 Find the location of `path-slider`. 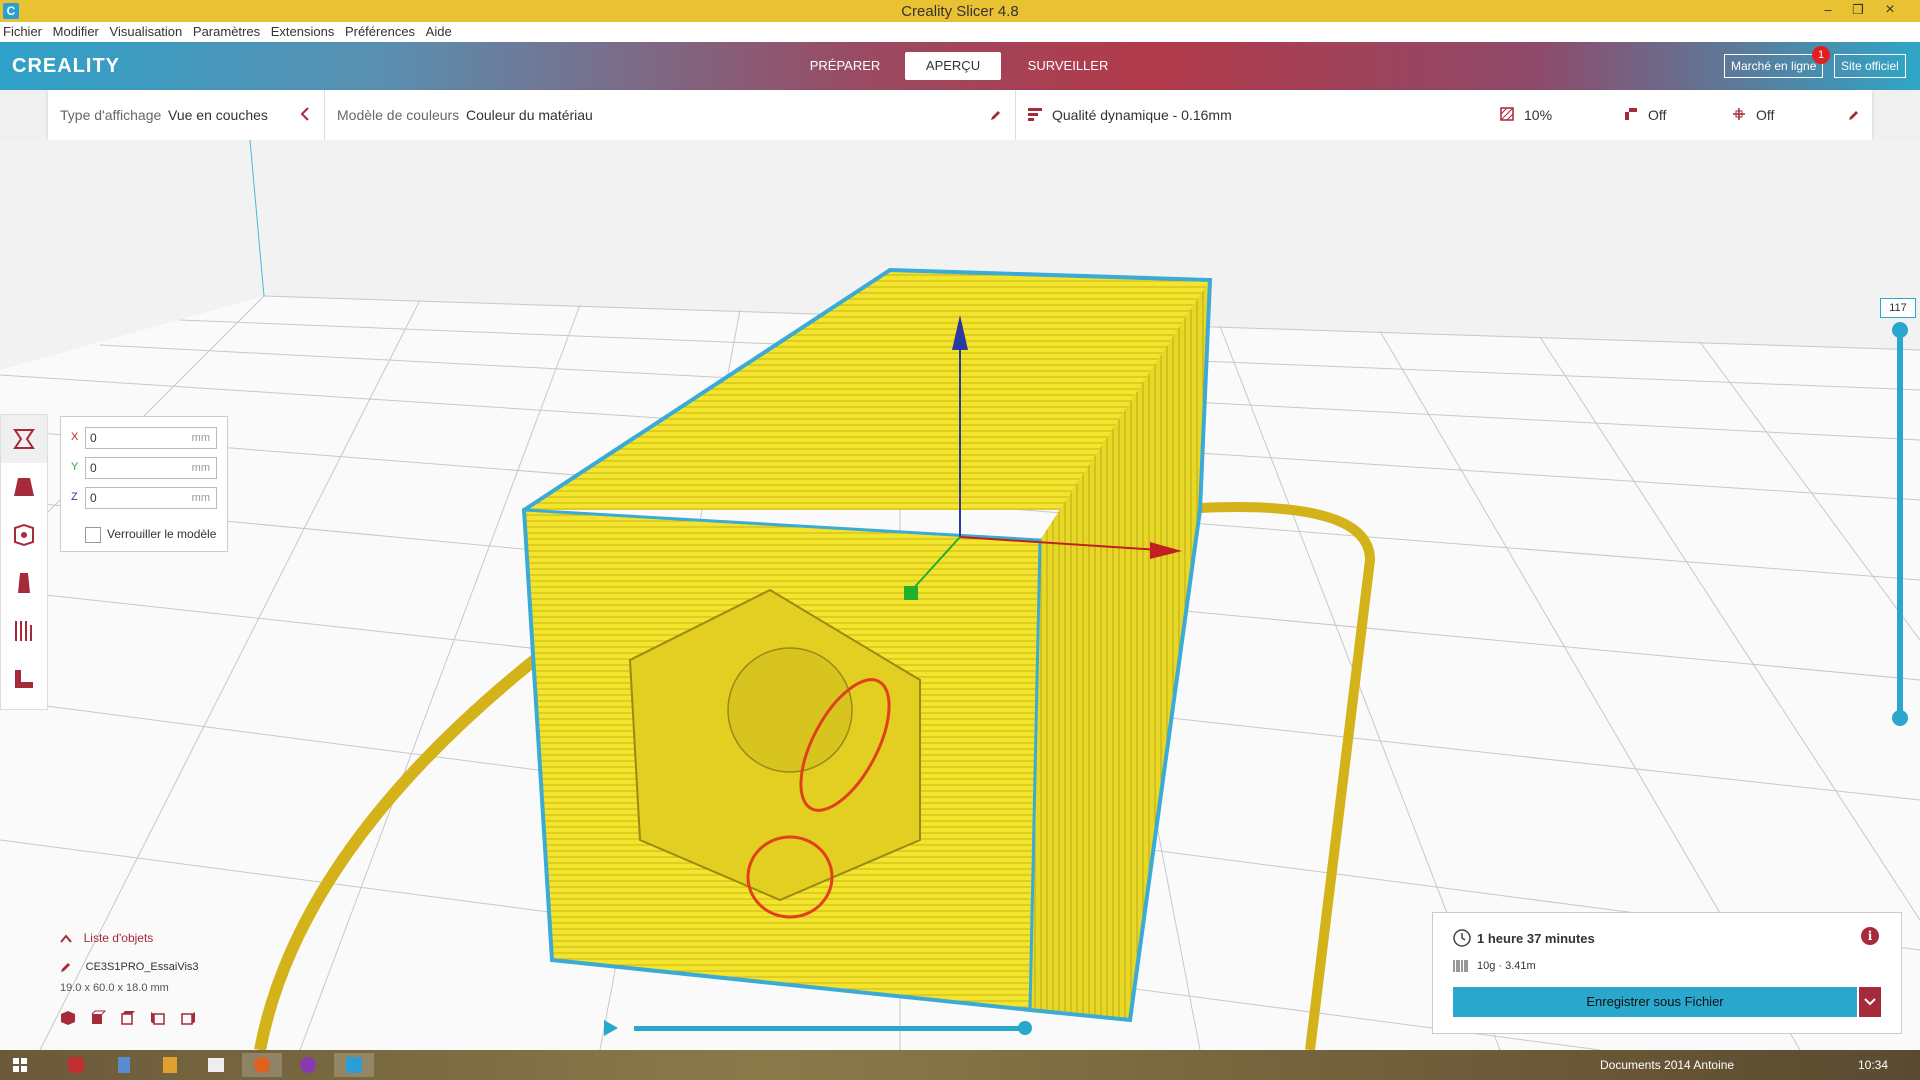

path-slider is located at coordinates (819, 1028).